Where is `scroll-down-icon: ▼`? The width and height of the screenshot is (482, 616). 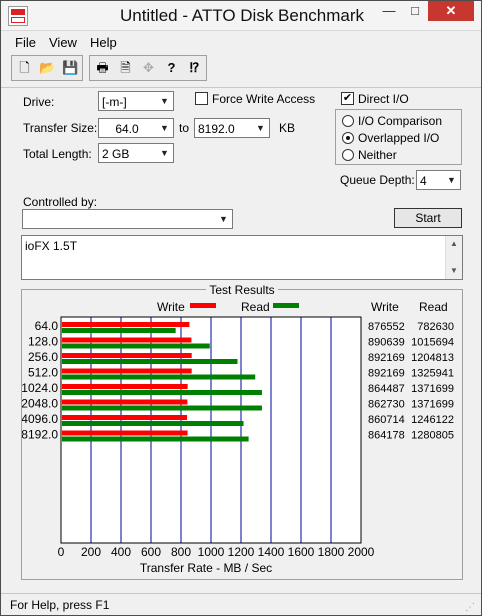
scroll-down-icon: ▼ is located at coordinates (454, 271).